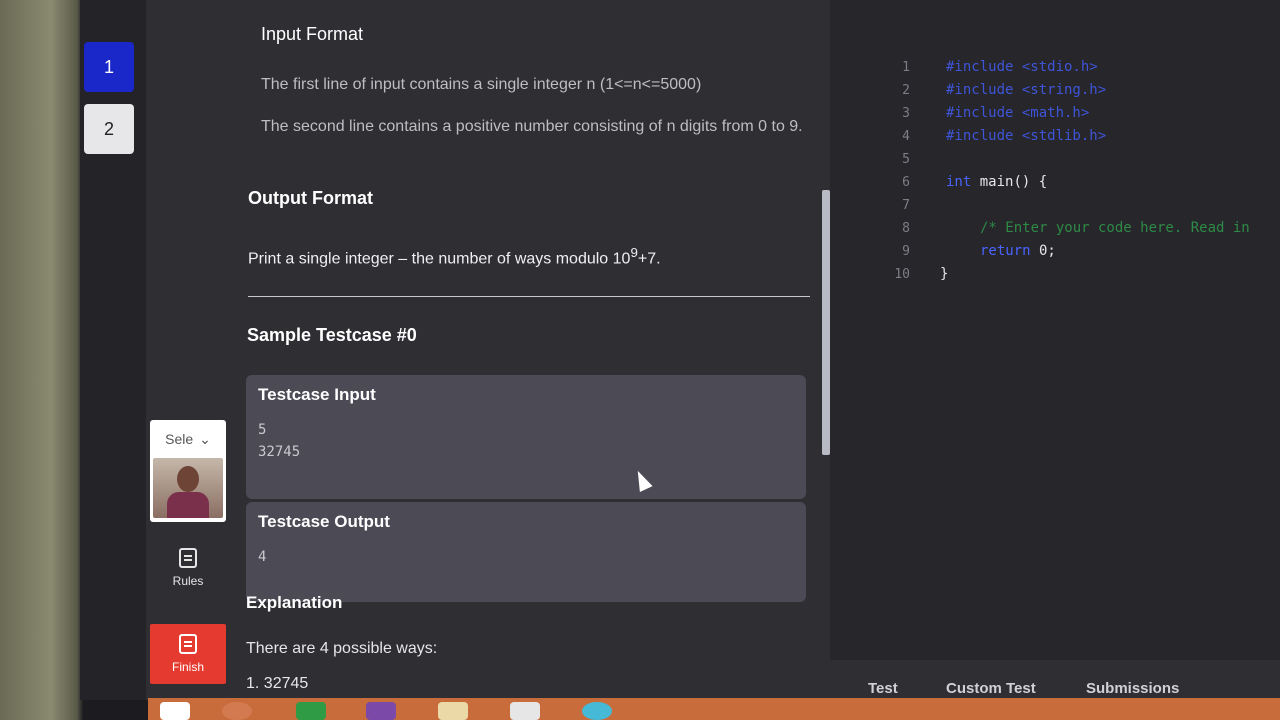  I want to click on line-number: 4, so click(906, 136).